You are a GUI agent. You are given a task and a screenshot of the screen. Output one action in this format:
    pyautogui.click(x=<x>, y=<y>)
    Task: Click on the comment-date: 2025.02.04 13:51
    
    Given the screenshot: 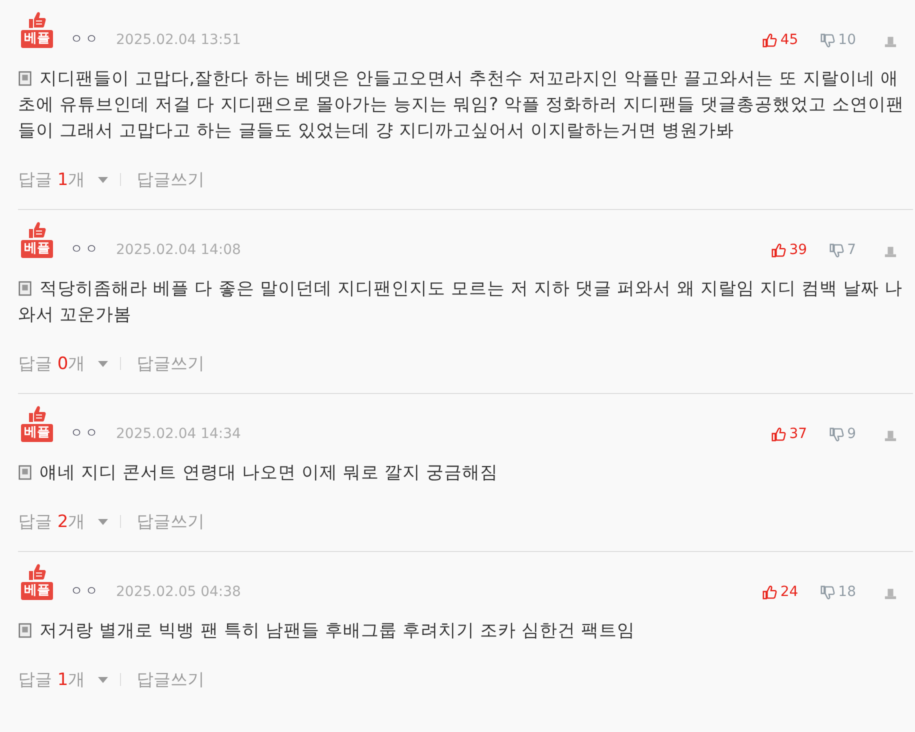 What is the action you would take?
    pyautogui.click(x=178, y=40)
    